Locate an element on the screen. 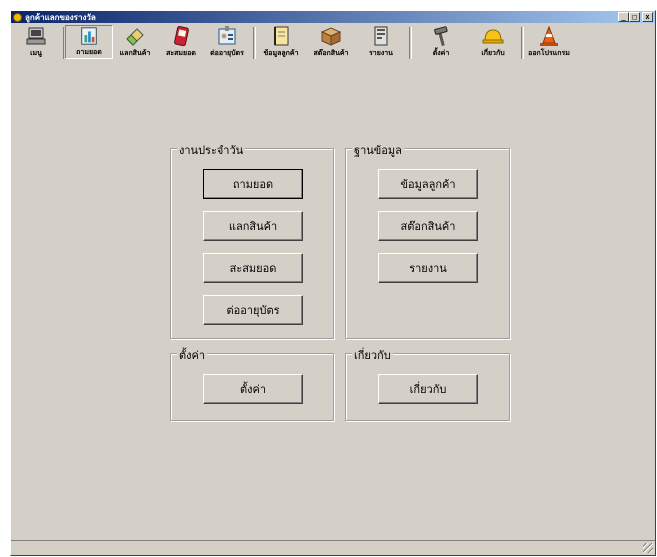 This screenshot has width=657, height=557. id-card-icon is located at coordinates (227, 35).